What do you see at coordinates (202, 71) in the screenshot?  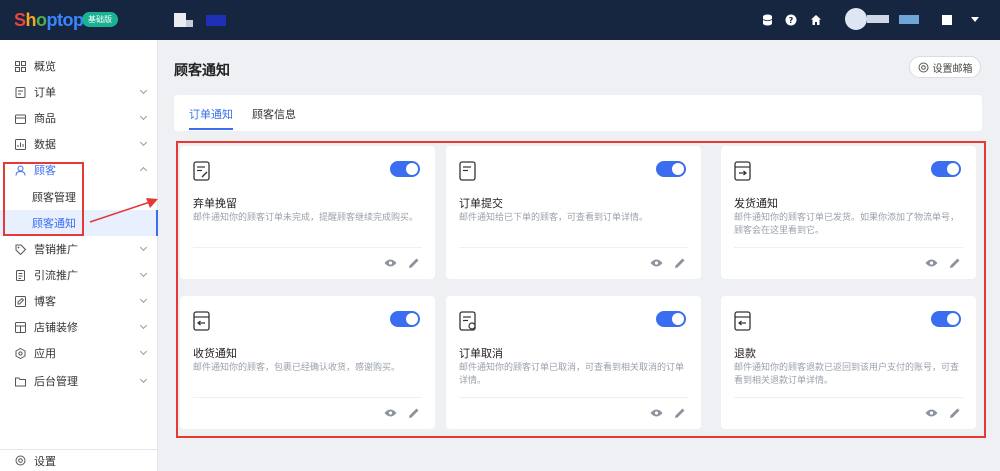 I see `page-title: 顾客通知` at bounding box center [202, 71].